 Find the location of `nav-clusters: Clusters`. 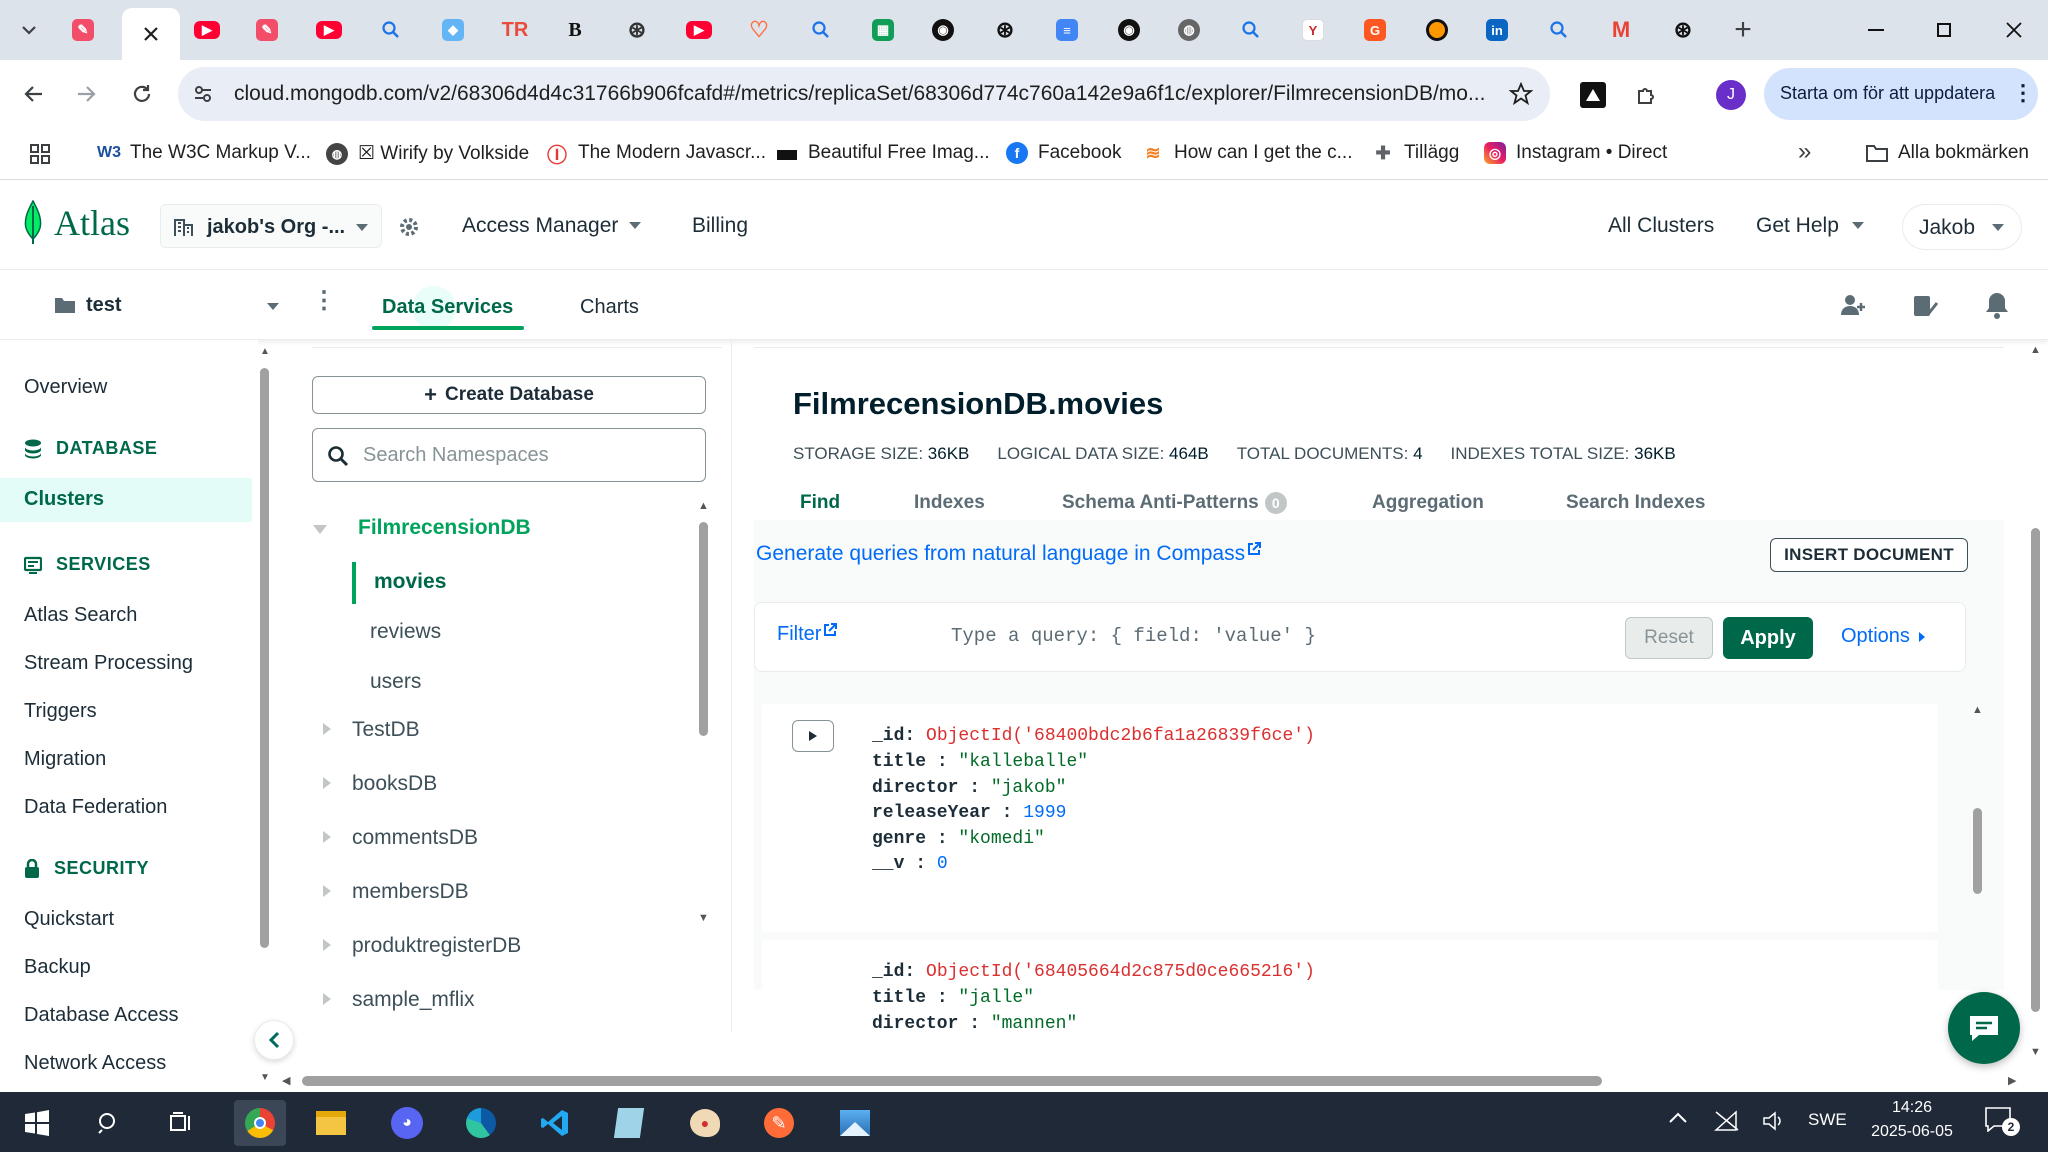

nav-clusters: Clusters is located at coordinates (126, 500).